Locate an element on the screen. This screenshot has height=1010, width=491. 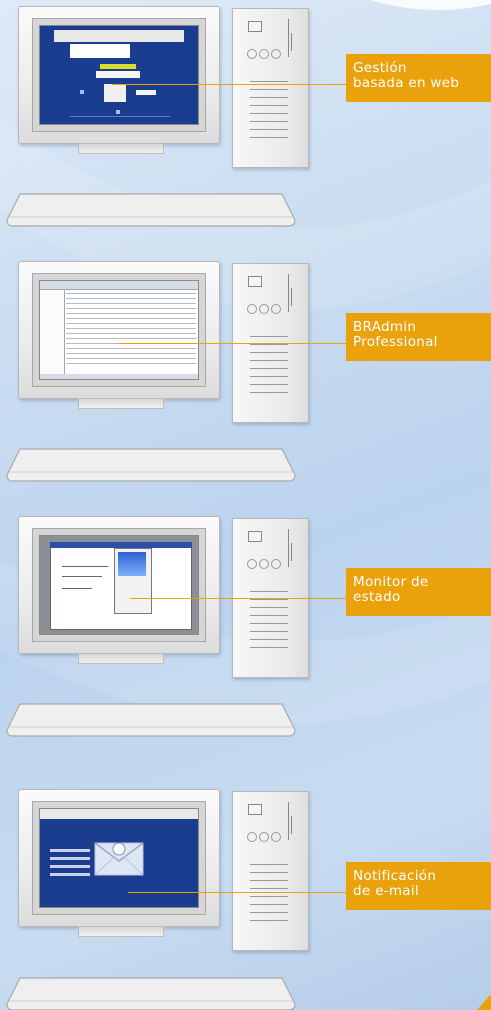
screen-status-monitor is located at coordinates (119, 585).